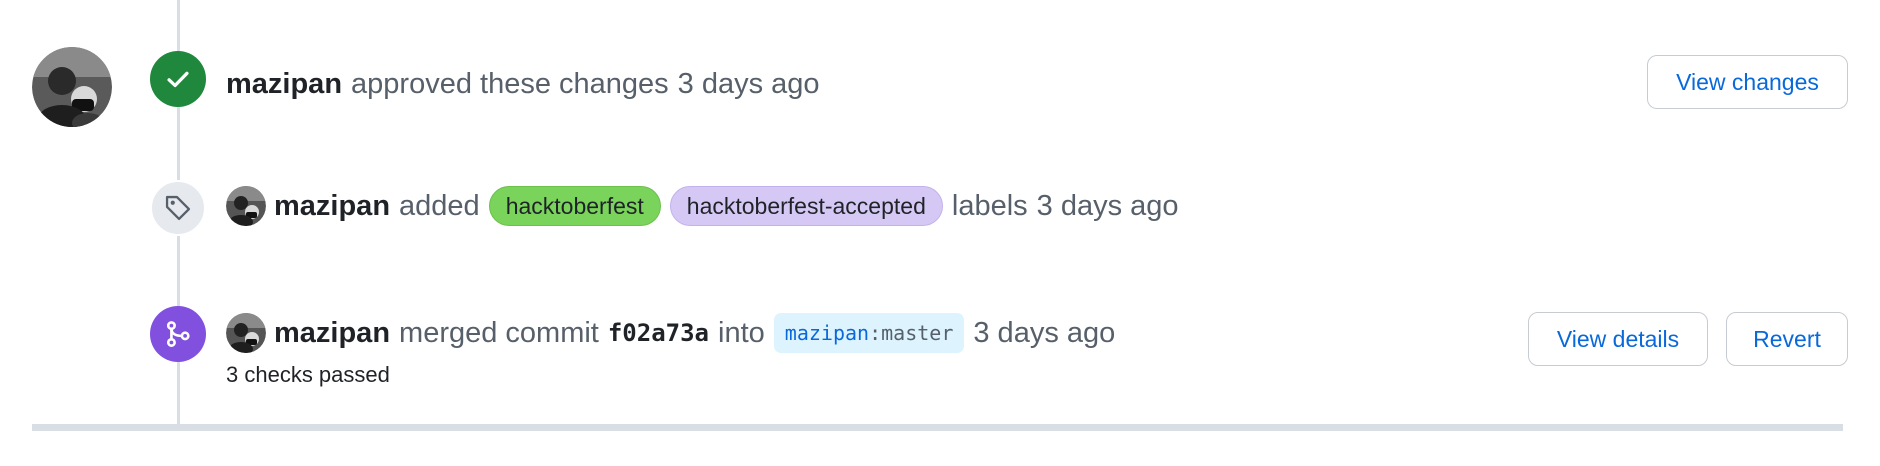  What do you see at coordinates (308, 375) in the screenshot?
I see `checks-status: 3 checks passed` at bounding box center [308, 375].